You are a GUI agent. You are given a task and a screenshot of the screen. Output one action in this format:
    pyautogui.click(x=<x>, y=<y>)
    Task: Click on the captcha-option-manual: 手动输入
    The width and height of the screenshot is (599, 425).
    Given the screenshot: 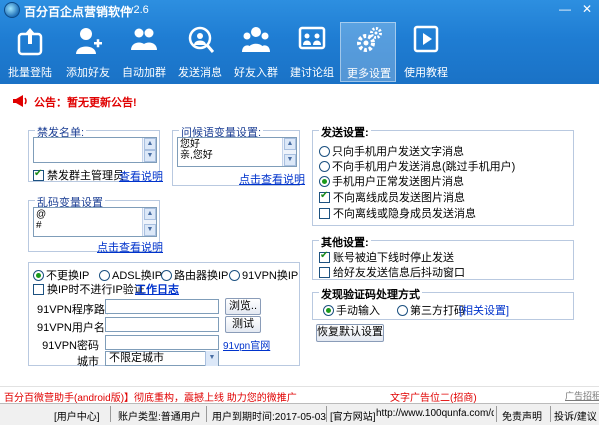 What is the action you would take?
    pyautogui.click(x=351, y=310)
    